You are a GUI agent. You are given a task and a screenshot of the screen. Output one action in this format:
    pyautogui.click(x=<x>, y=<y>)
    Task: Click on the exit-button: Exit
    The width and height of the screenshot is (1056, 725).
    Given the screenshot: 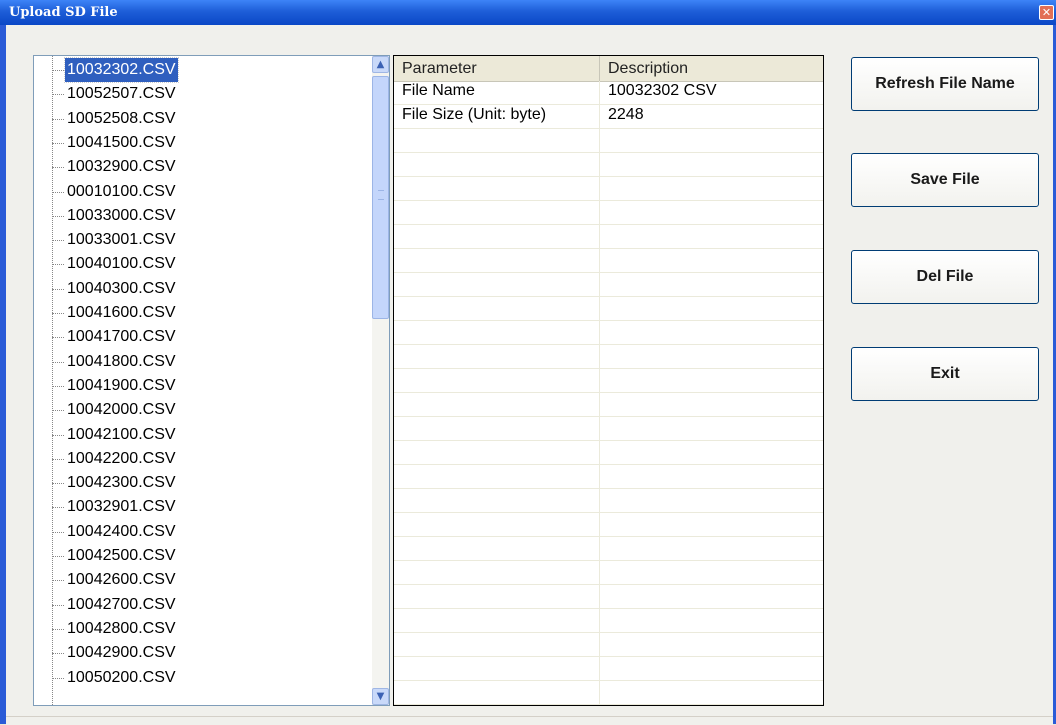 What is the action you would take?
    pyautogui.click(x=945, y=374)
    